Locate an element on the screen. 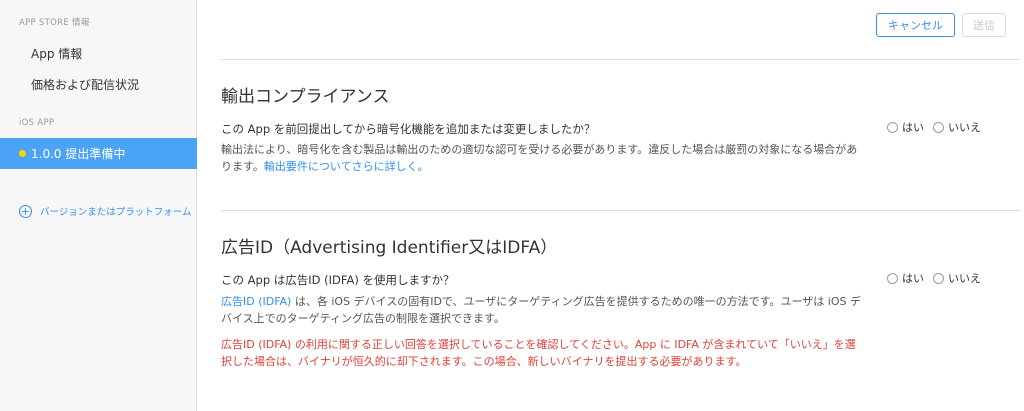 This screenshot has width=1024, height=411. export-compliance-radios: はい いいえ is located at coordinates (938, 127).